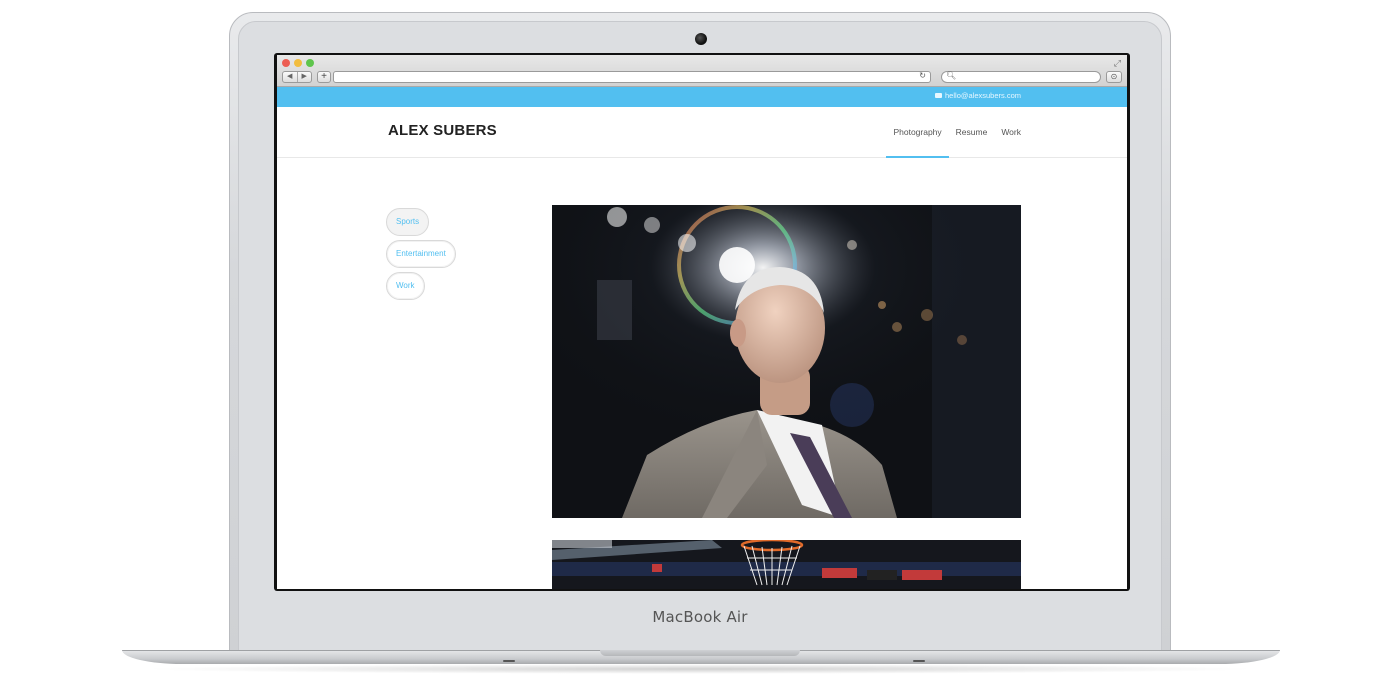 This screenshot has width=1400, height=694. Describe the element at coordinates (922, 75) in the screenshot. I see `reload-icon: ↻` at that location.